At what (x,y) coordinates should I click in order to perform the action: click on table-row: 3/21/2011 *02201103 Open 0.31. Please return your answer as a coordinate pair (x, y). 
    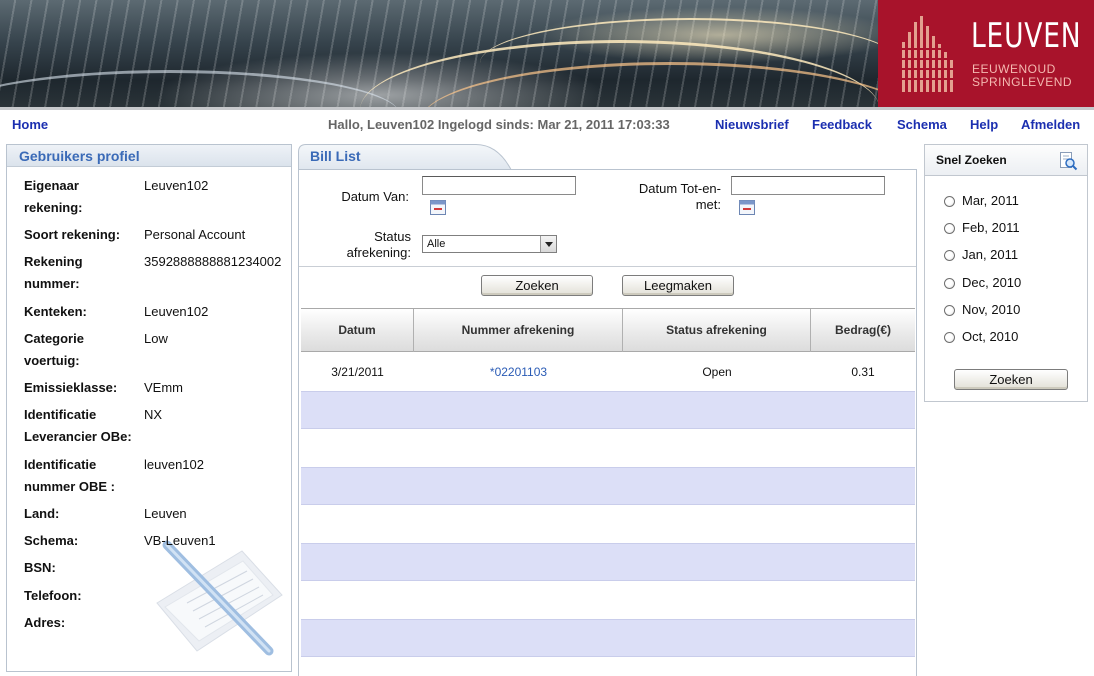
    Looking at the image, I should click on (608, 372).